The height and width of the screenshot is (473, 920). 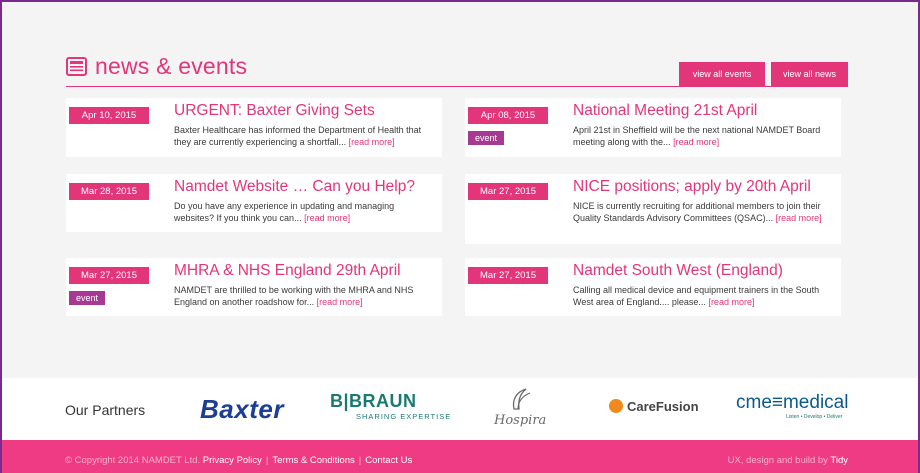 I want to click on cme-medical-logo: cme≡medical Listen • Develop • Deliver, so click(x=792, y=406).